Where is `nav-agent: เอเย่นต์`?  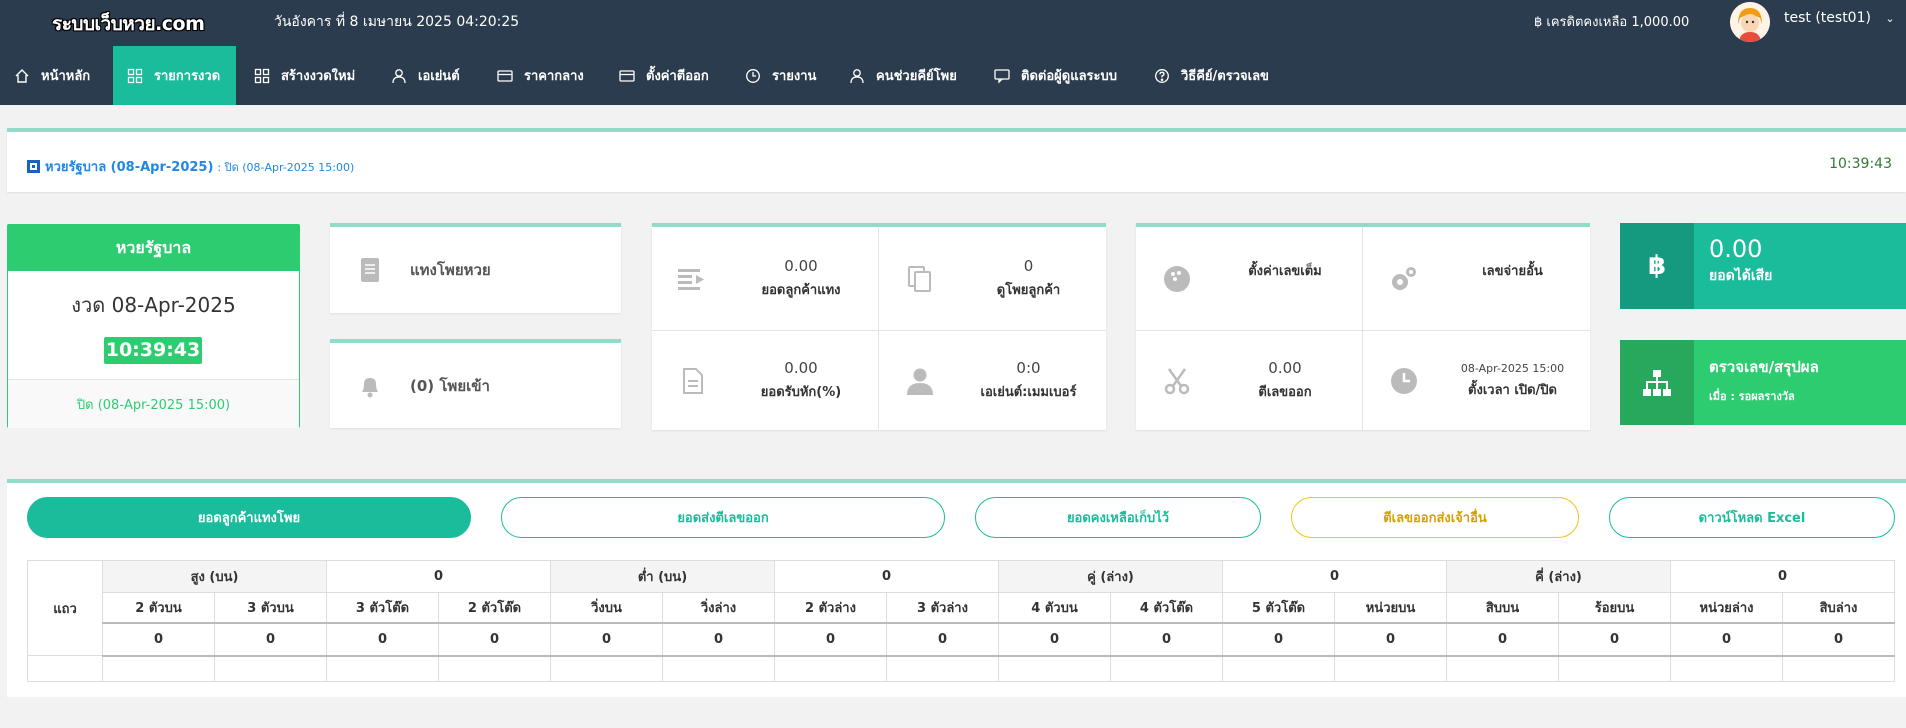
nav-agent: เอเย่นต์ is located at coordinates (425, 75).